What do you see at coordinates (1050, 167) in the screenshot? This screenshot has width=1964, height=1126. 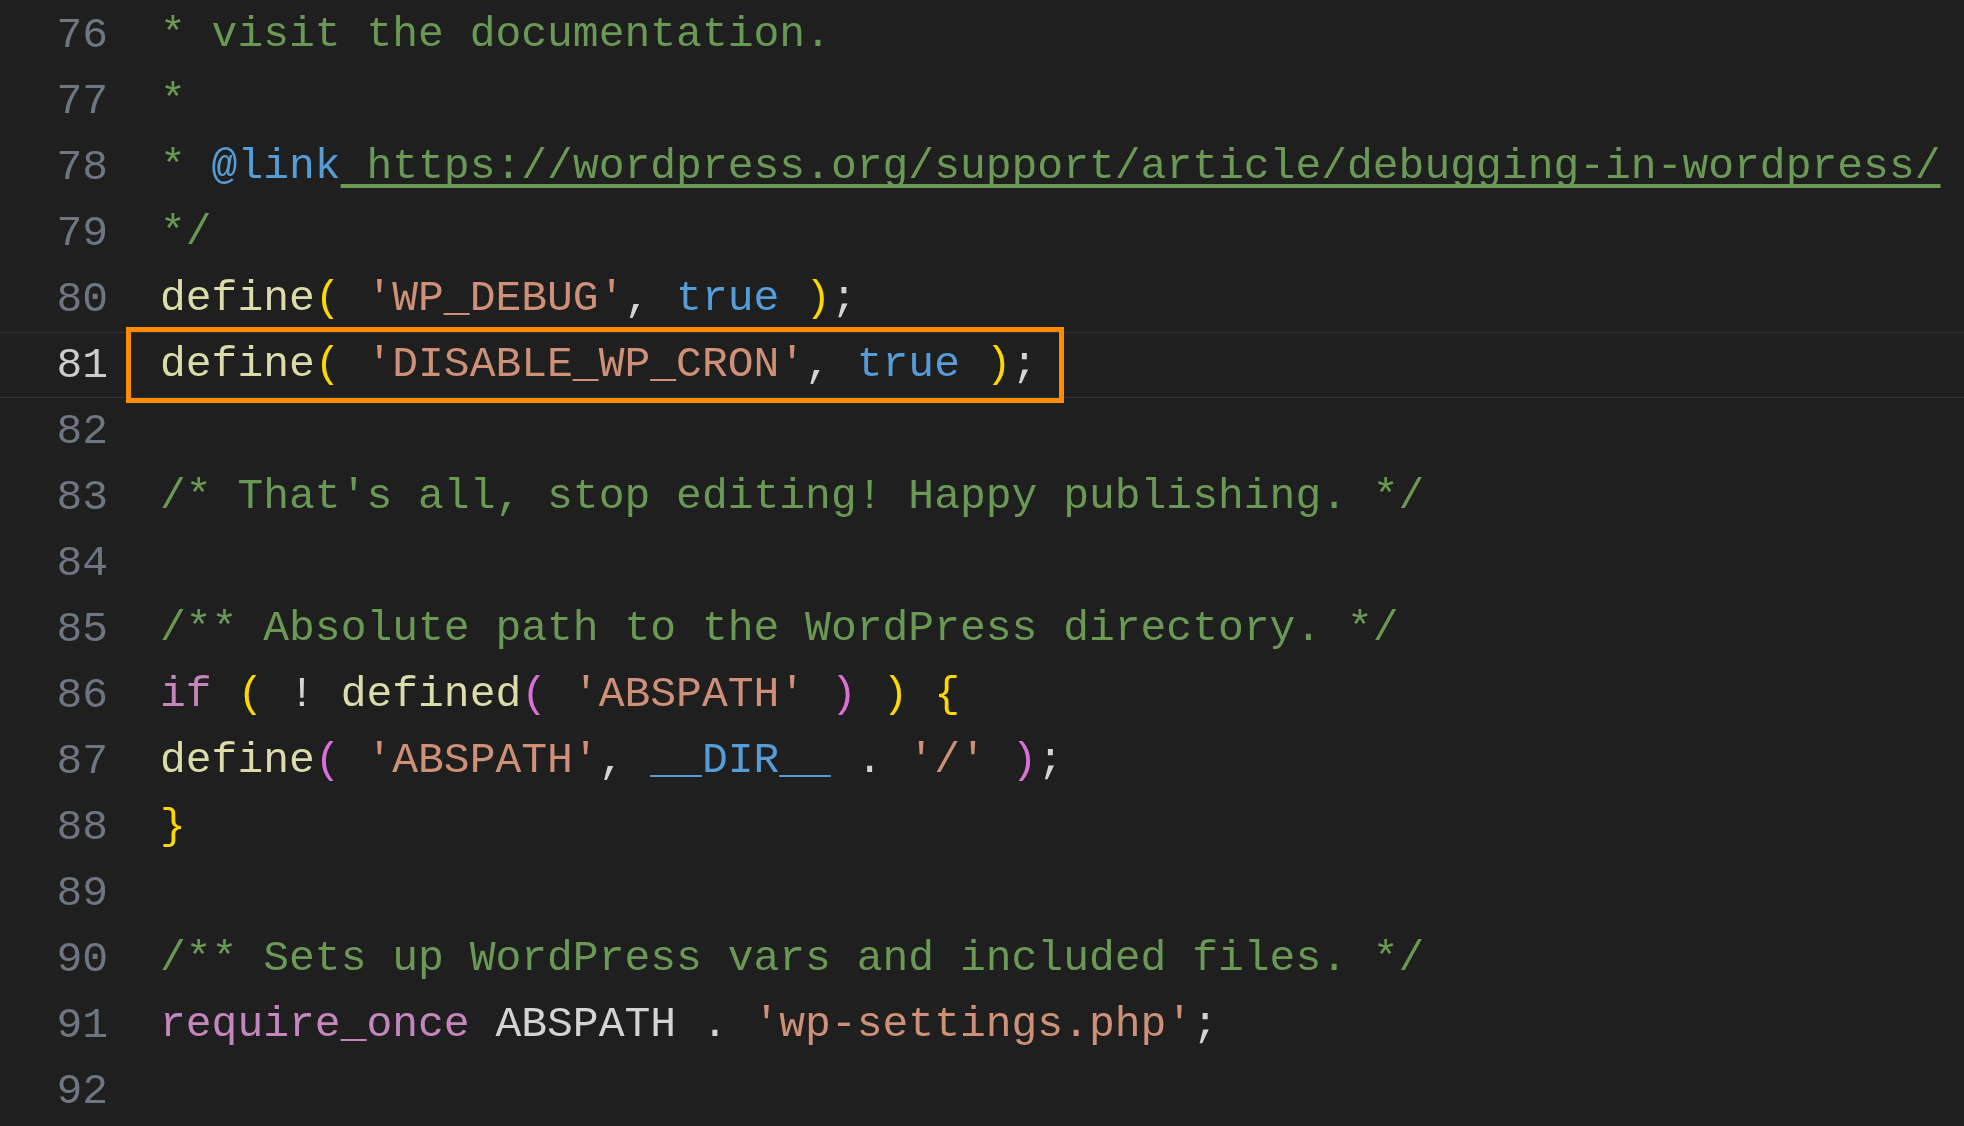 I see `code-line: * @link https://wordpress.org/support/article/debugging-in-wordpress/` at bounding box center [1050, 167].